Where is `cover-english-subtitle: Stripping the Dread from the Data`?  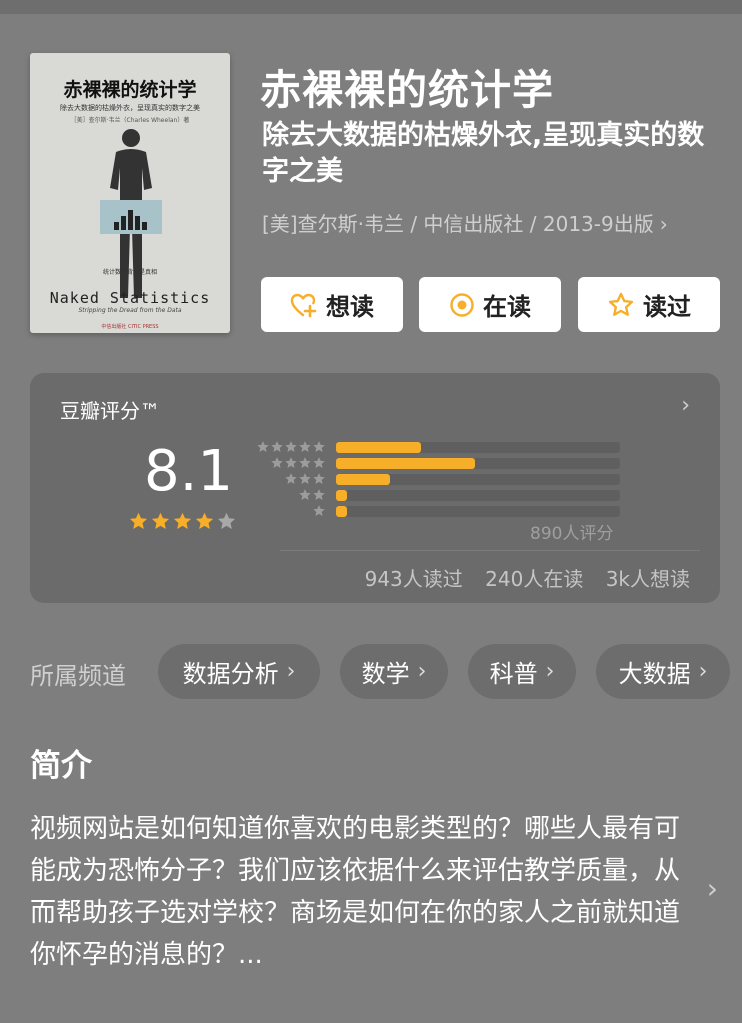
cover-english-subtitle: Stripping the Dread from the Data is located at coordinates (130, 310).